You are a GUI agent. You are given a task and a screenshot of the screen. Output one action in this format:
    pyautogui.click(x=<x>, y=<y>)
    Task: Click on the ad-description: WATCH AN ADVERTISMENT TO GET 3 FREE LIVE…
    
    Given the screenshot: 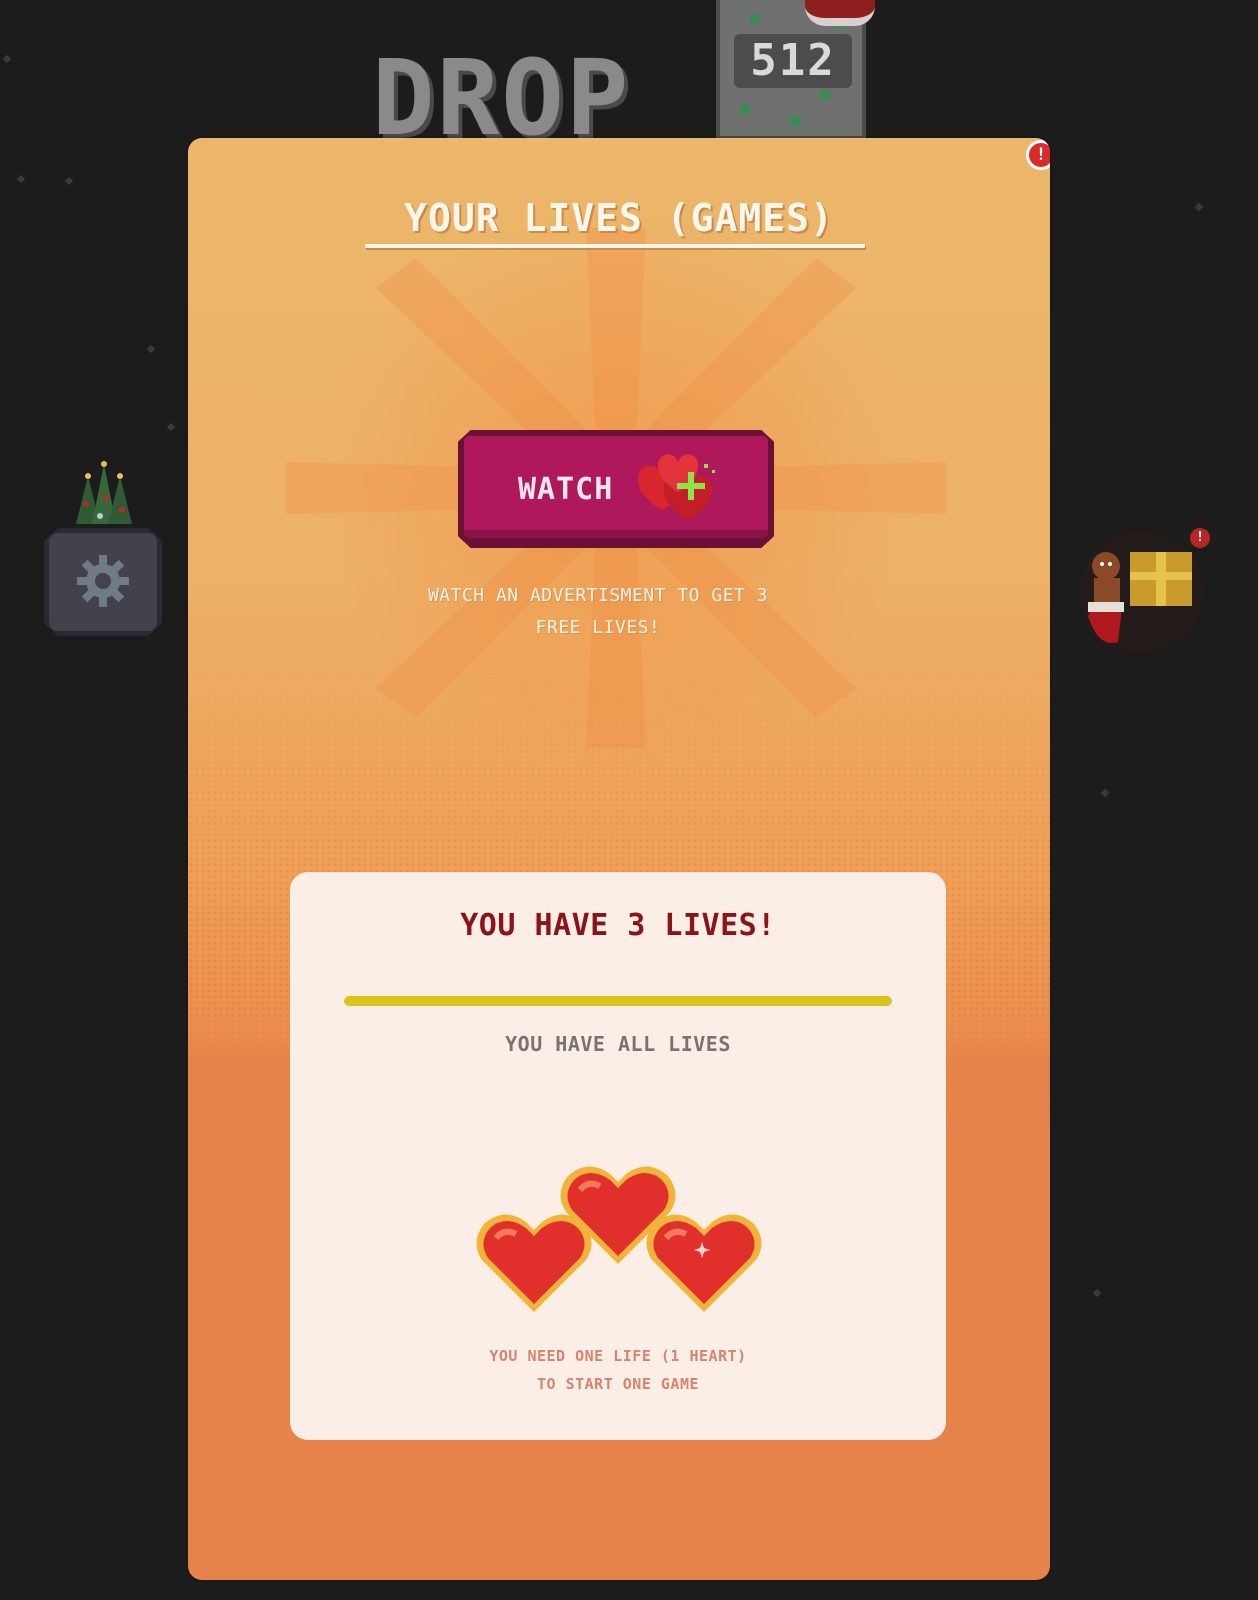 What is the action you would take?
    pyautogui.click(x=598, y=612)
    